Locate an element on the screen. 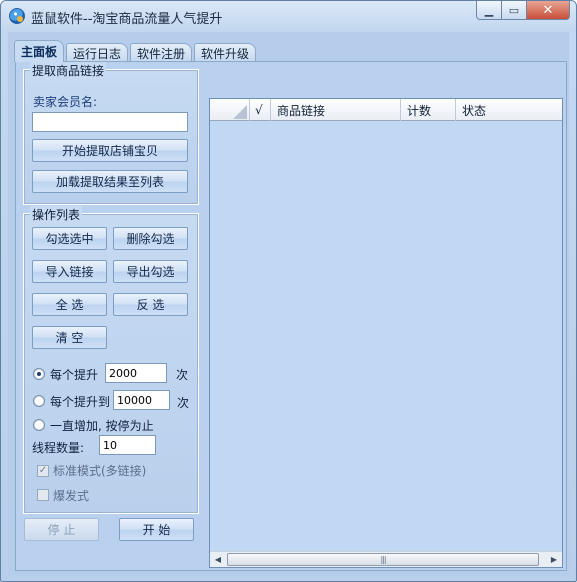 This screenshot has height=582, width=577. tab-register: 软件注册 is located at coordinates (161, 52).